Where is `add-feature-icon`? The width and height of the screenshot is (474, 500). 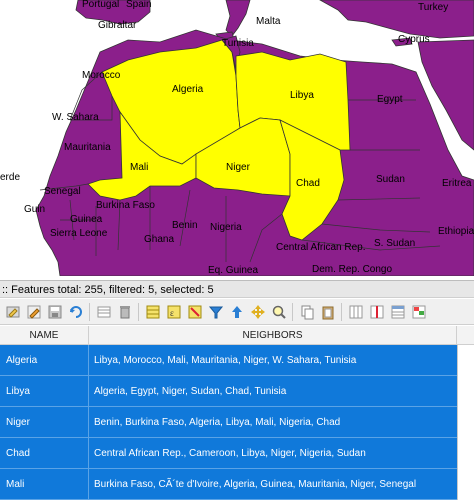 add-feature-icon is located at coordinates (103, 311).